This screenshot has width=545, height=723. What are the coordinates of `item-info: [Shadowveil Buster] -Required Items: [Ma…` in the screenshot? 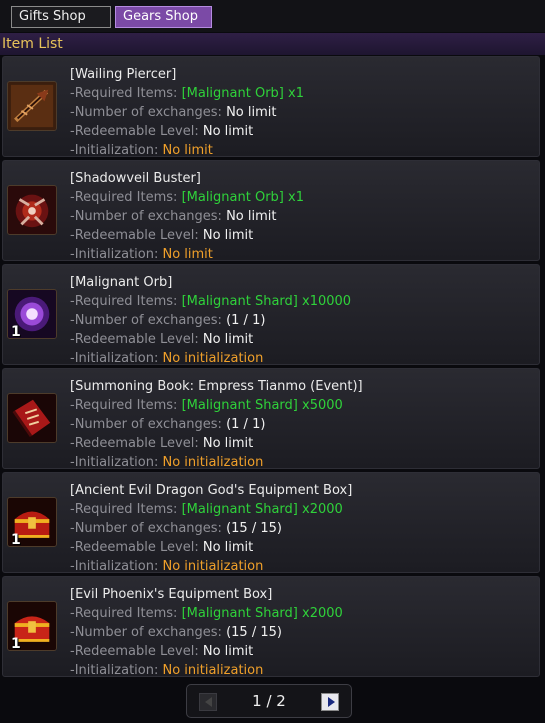 It's located at (302, 216).